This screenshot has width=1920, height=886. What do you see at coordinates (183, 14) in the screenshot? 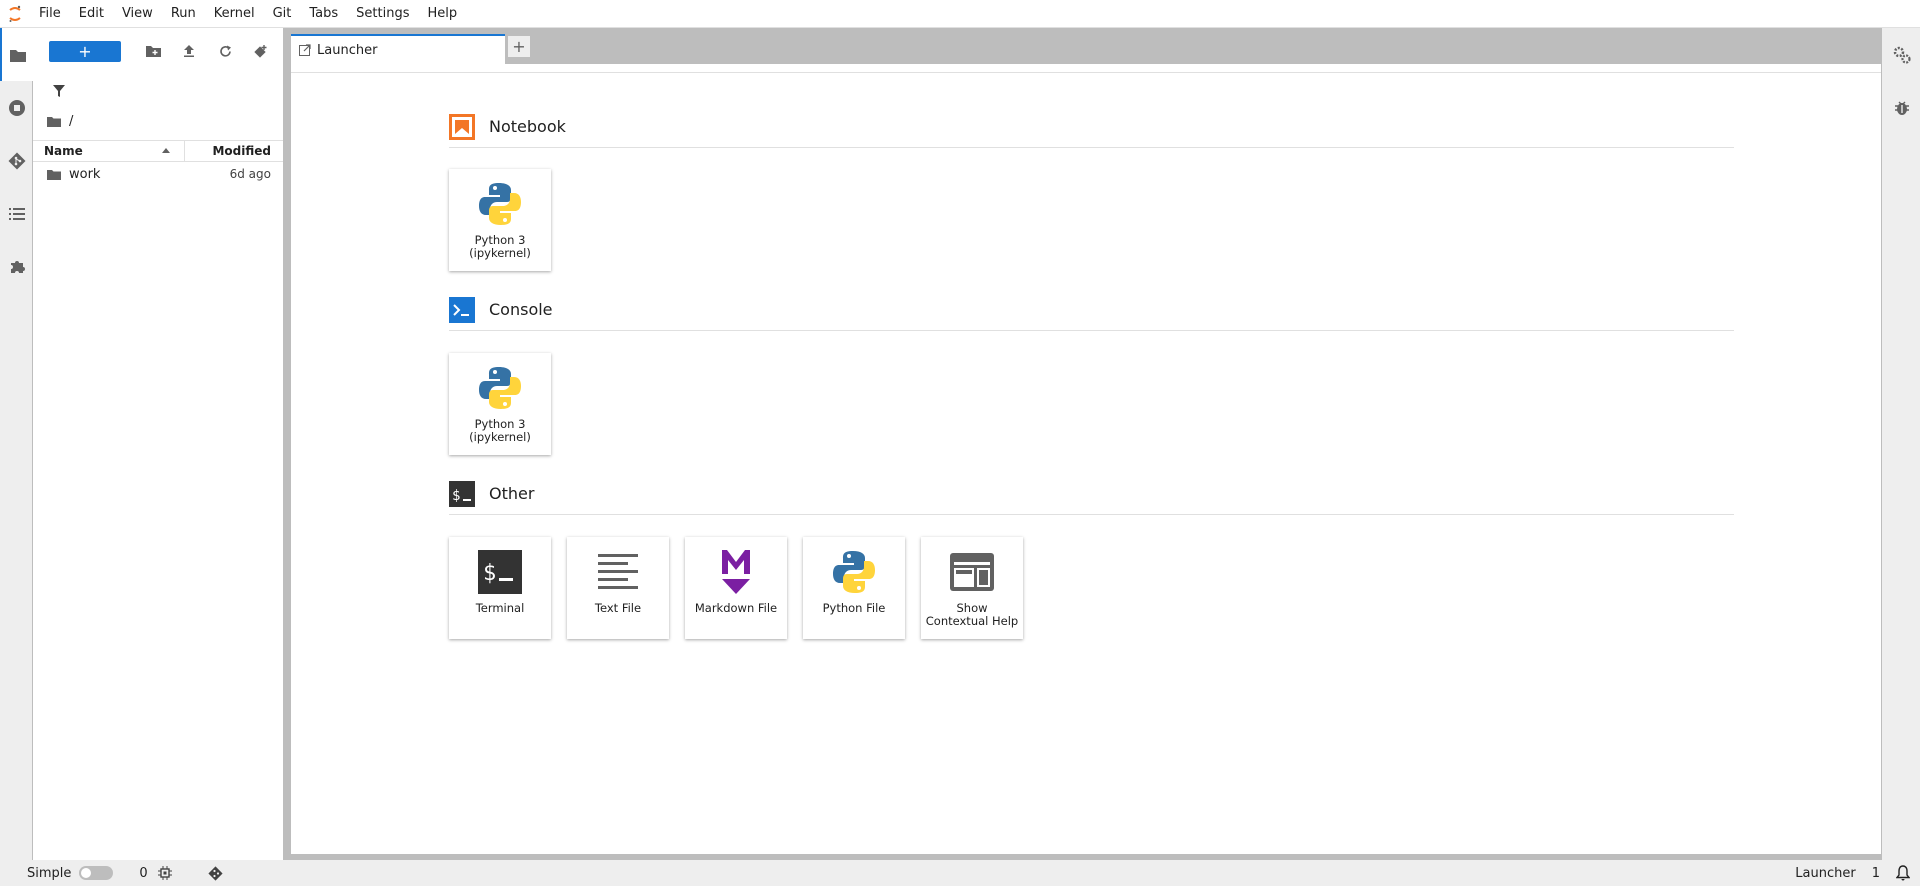
I see `menu-run: Run` at bounding box center [183, 14].